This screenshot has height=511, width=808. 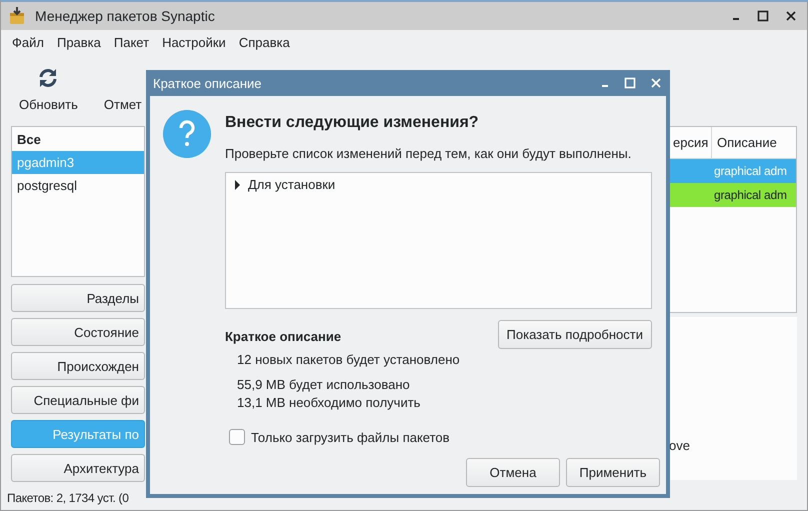 What do you see at coordinates (48, 91) in the screenshot?
I see `toolbar-button: Обновить` at bounding box center [48, 91].